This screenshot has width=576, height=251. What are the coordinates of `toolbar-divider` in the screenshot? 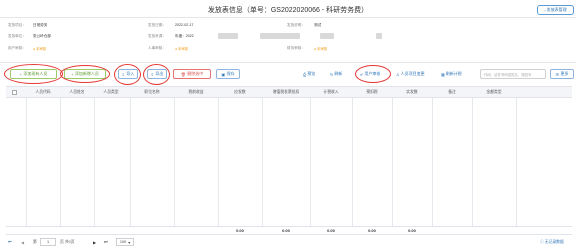 It's located at (288, 62).